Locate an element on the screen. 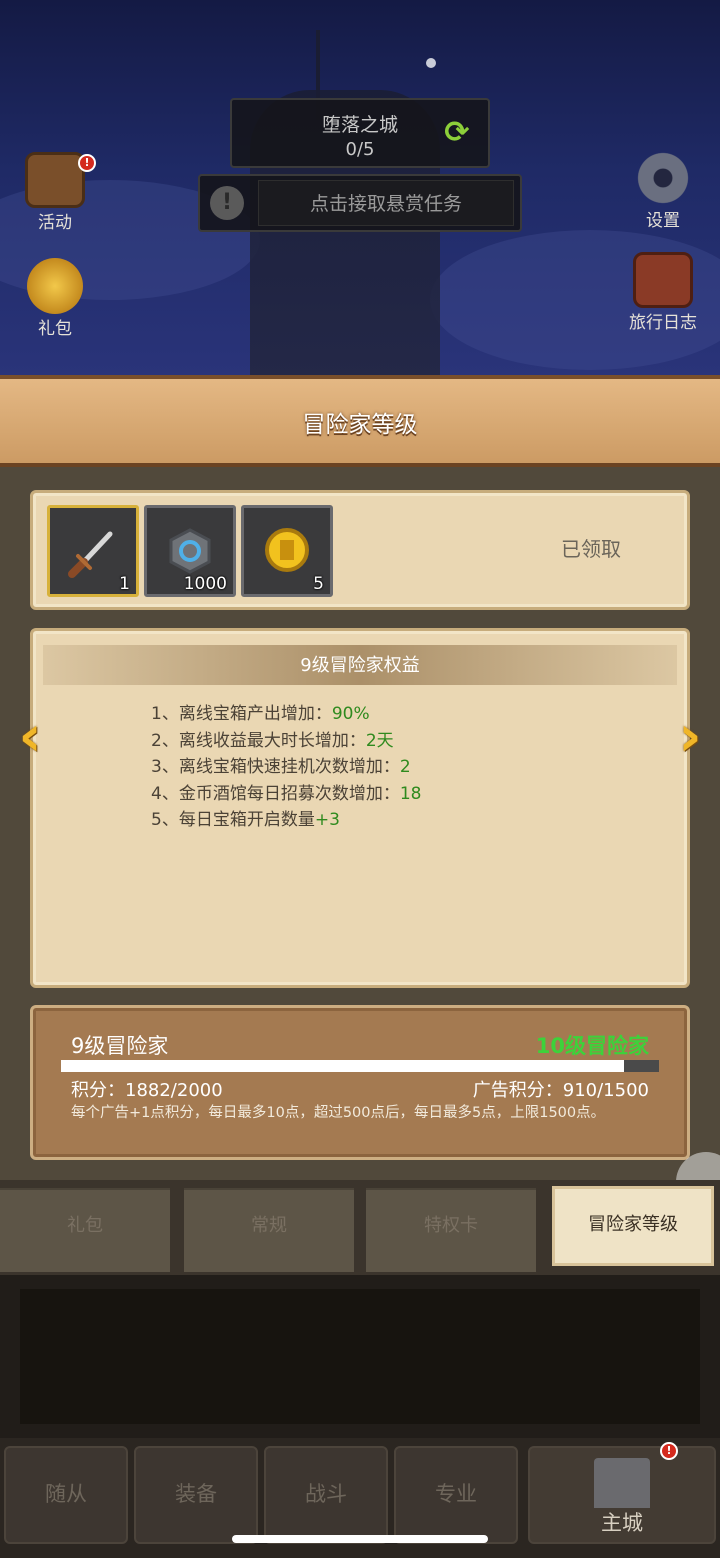  panel-footer is located at coordinates (360, 1356).